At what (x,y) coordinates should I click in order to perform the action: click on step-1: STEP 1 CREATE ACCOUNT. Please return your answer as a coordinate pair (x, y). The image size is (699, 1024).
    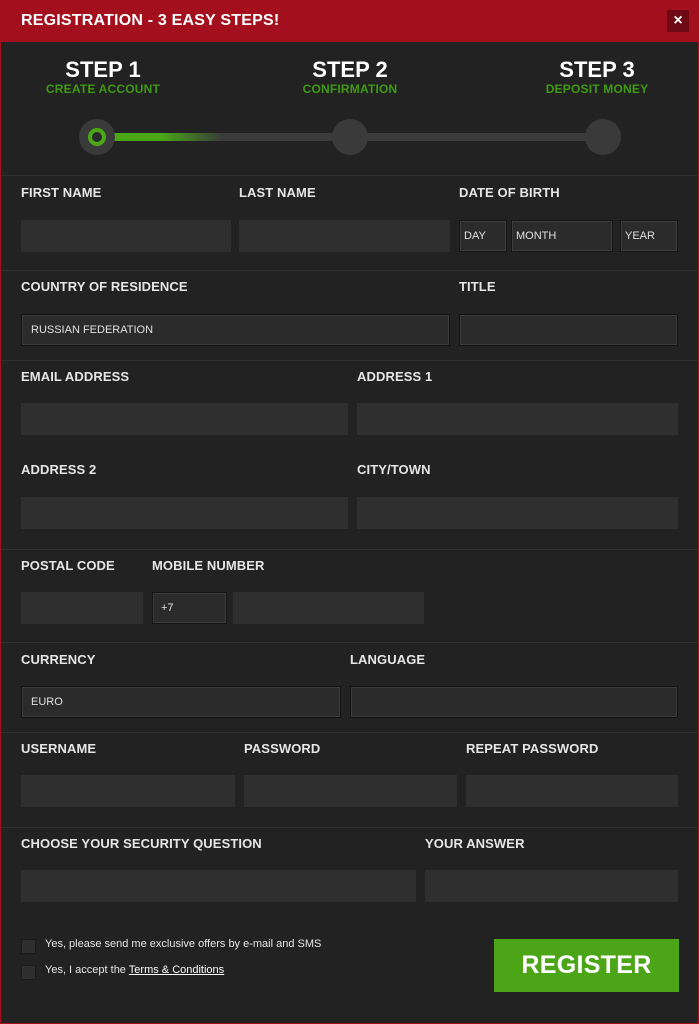
    Looking at the image, I should click on (103, 77).